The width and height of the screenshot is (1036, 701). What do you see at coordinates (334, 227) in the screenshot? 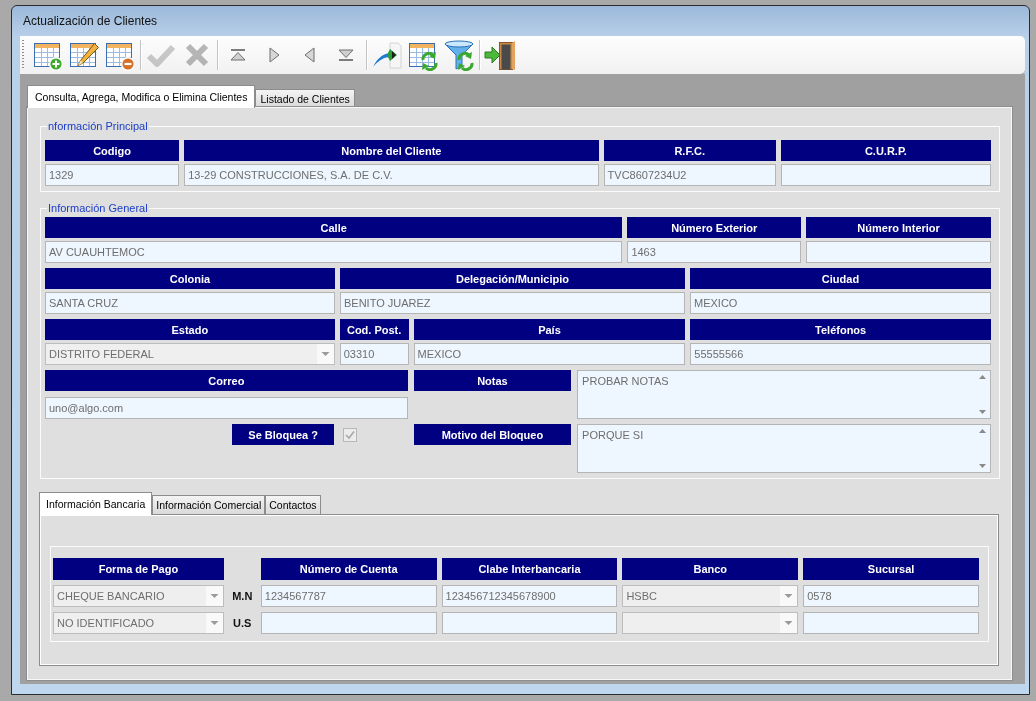
I see `field-label: Calle` at bounding box center [334, 227].